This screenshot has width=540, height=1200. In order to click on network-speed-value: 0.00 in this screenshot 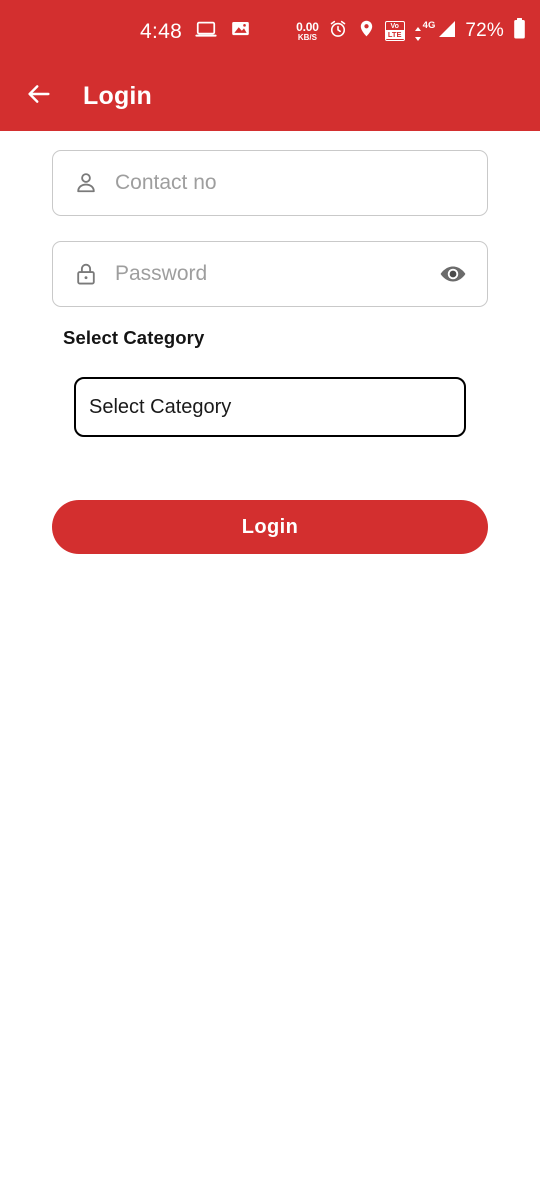, I will do `click(307, 26)`.